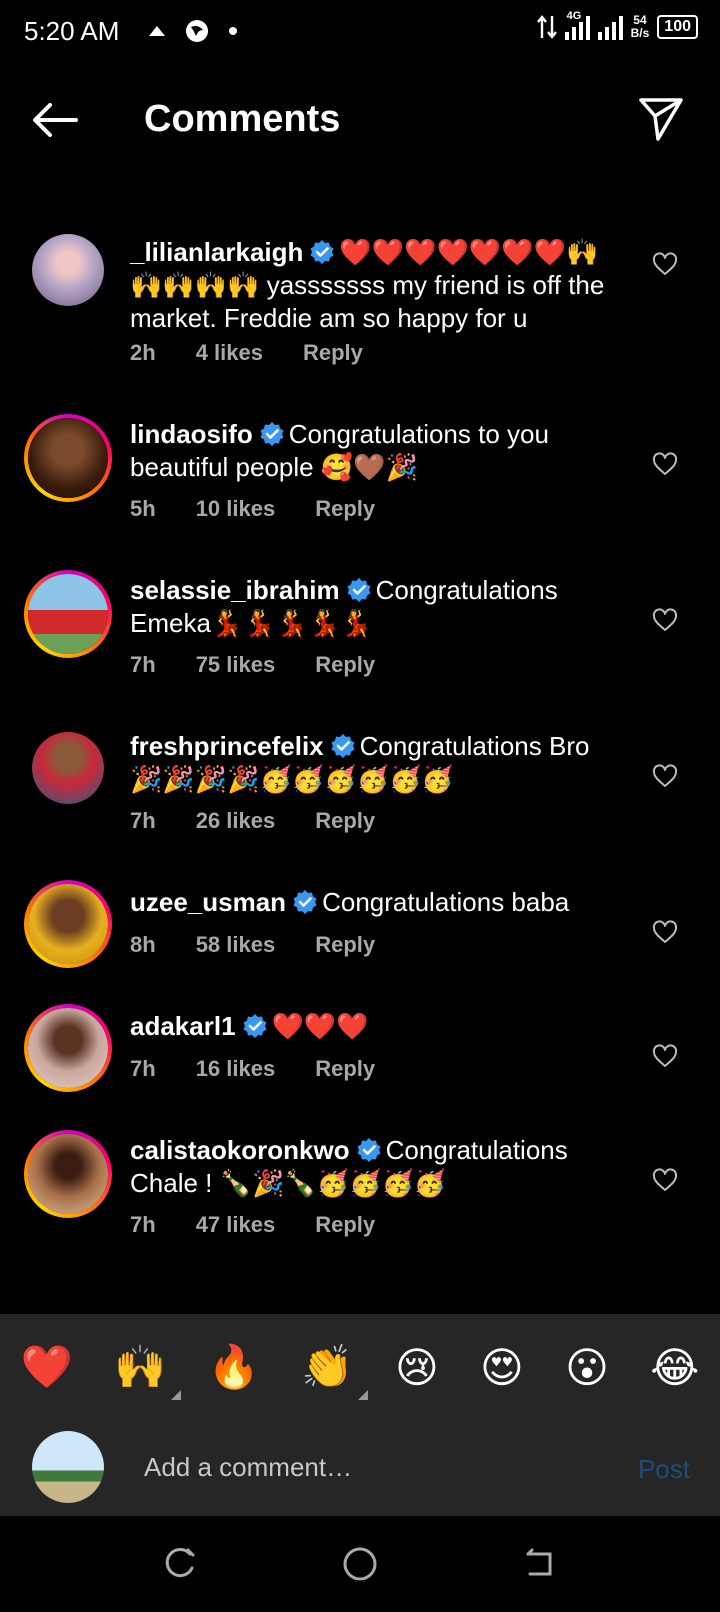 This screenshot has height=1612, width=720. What do you see at coordinates (574, 16) in the screenshot?
I see `network-type: 4G` at bounding box center [574, 16].